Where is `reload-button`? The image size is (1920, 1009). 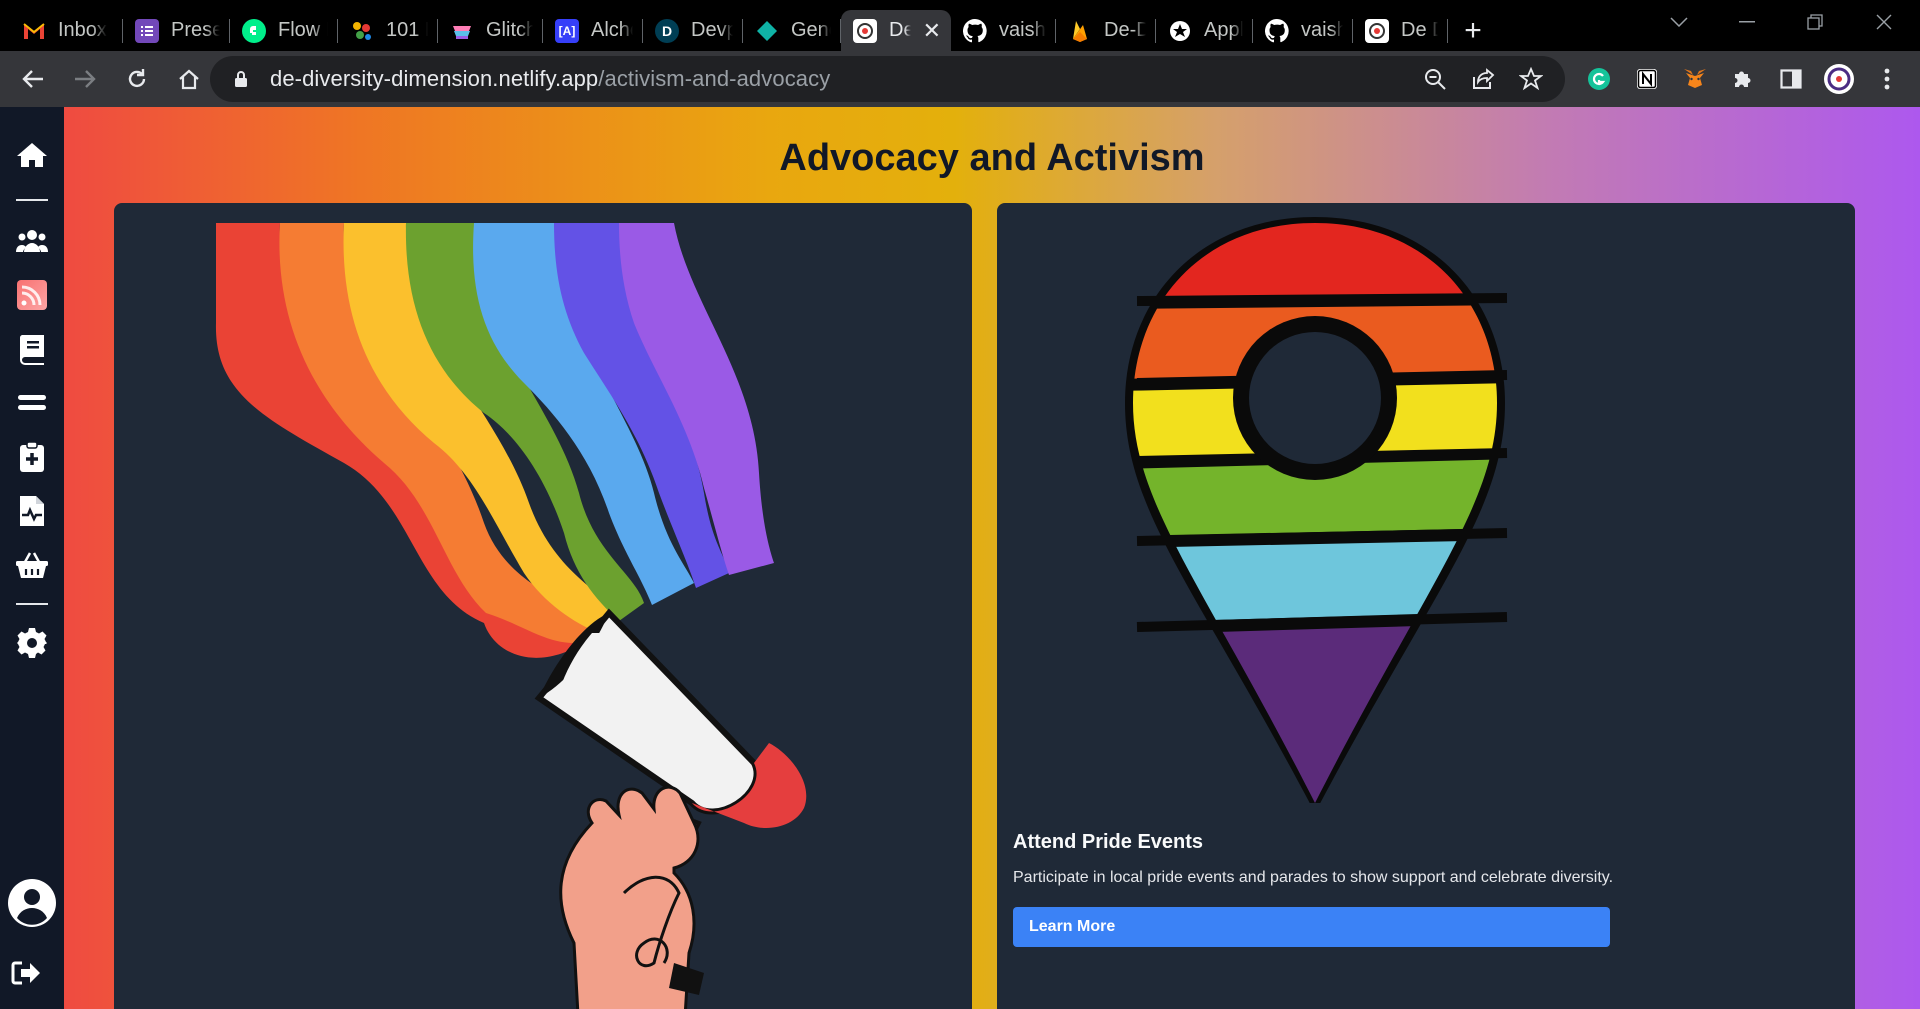 reload-button is located at coordinates (137, 79).